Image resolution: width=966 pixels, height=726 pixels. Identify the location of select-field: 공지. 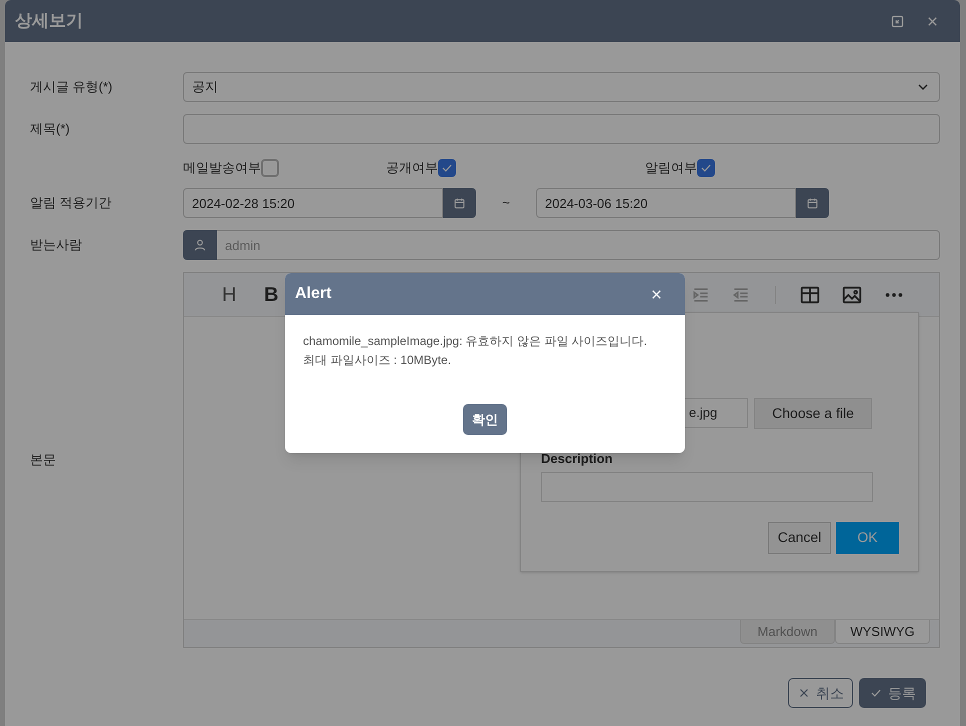
(561, 87).